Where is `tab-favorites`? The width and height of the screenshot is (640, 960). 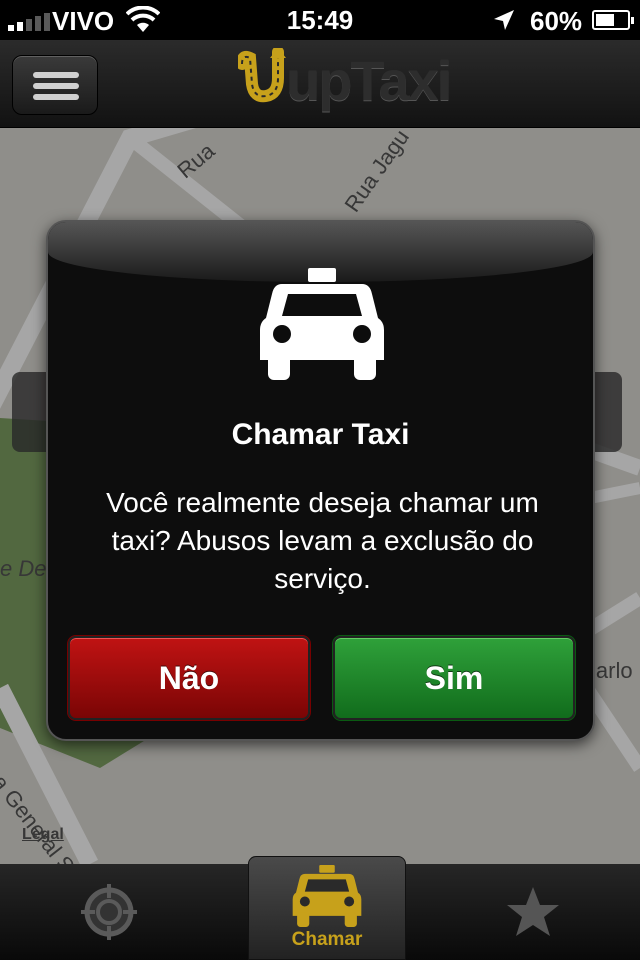
tab-favorites is located at coordinates (533, 912).